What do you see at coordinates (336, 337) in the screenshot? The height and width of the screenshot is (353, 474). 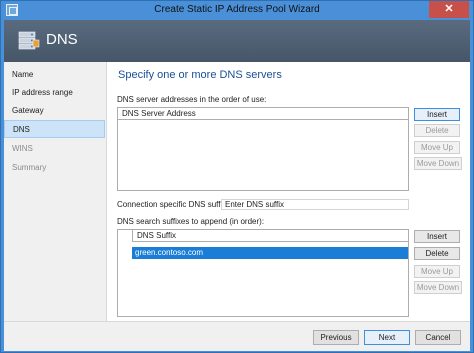 I see `previous-button: Previous` at bounding box center [336, 337].